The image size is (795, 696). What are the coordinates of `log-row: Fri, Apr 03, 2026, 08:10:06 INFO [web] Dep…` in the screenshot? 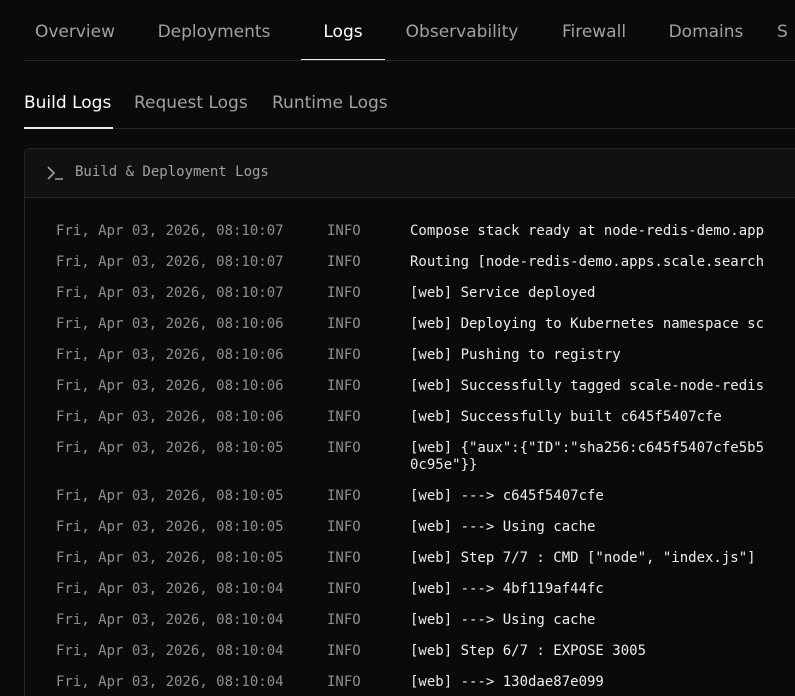 It's located at (410, 324).